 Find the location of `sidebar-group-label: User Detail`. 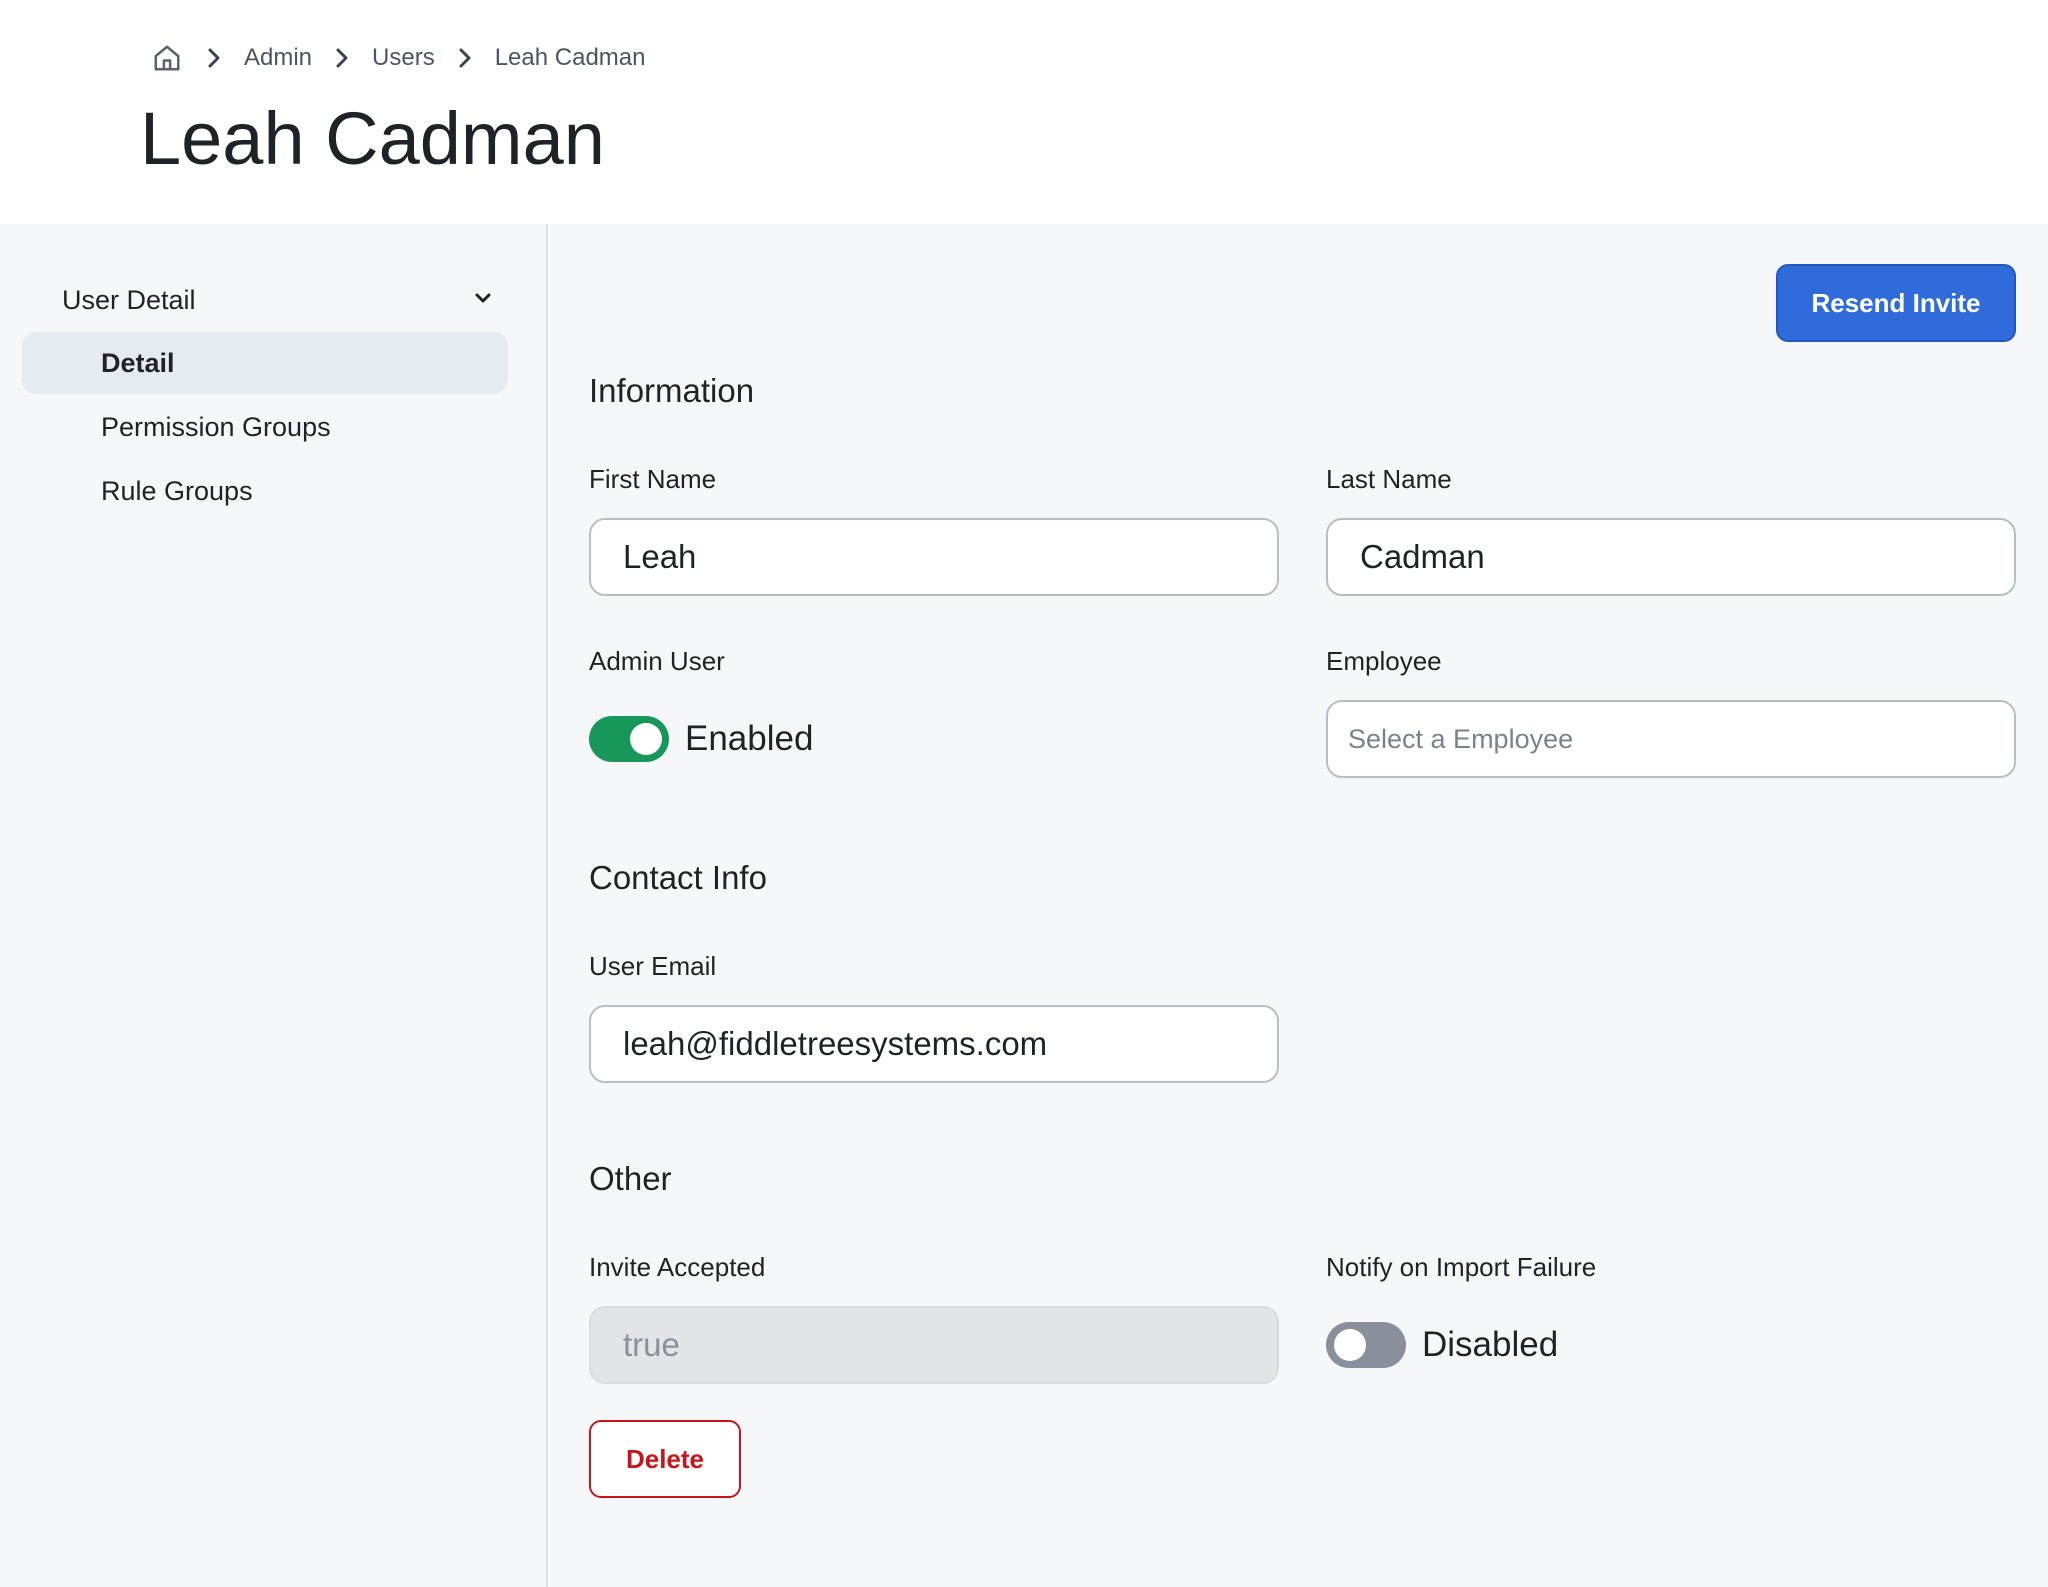

sidebar-group-label: User Detail is located at coordinates (129, 299).